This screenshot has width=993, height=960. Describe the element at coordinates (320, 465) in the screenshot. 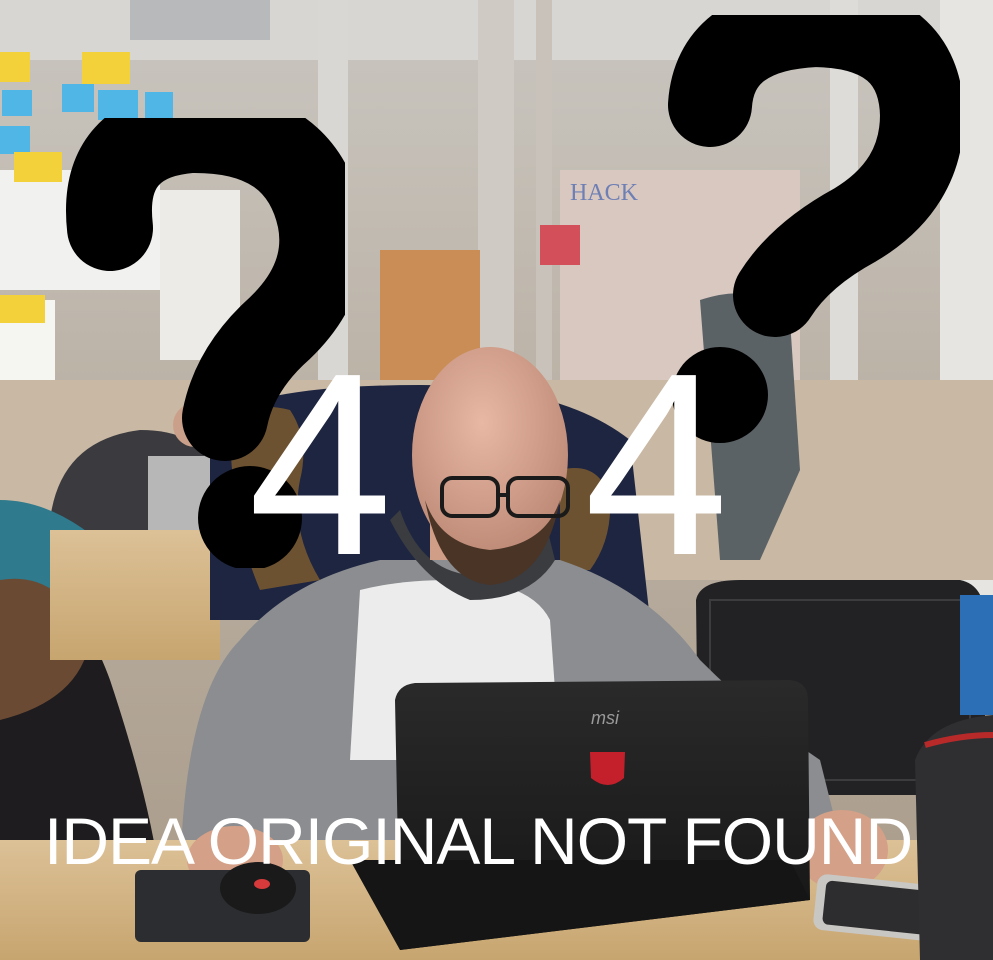

I see `error-digit-left: 4` at that location.